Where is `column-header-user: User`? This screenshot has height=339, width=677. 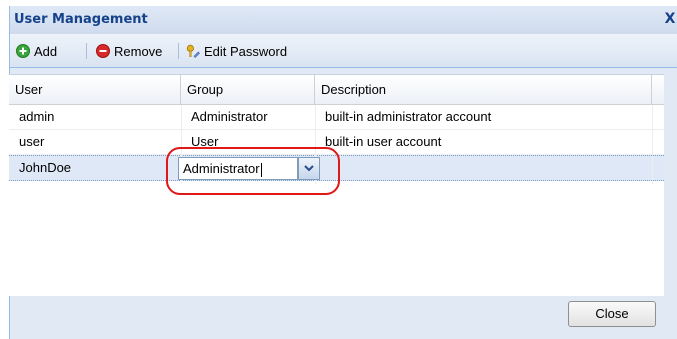 column-header-user: User is located at coordinates (95, 89).